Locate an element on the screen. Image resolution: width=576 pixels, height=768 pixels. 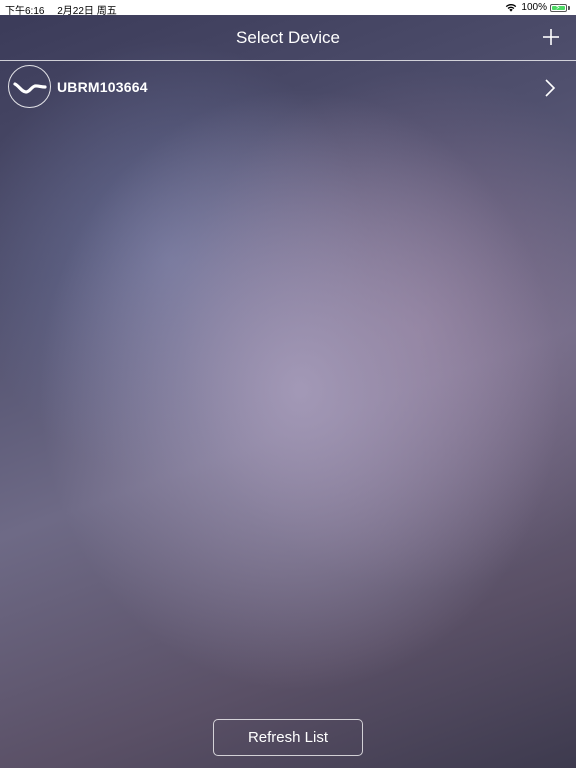
device-name: UBRM103664 is located at coordinates (102, 87).